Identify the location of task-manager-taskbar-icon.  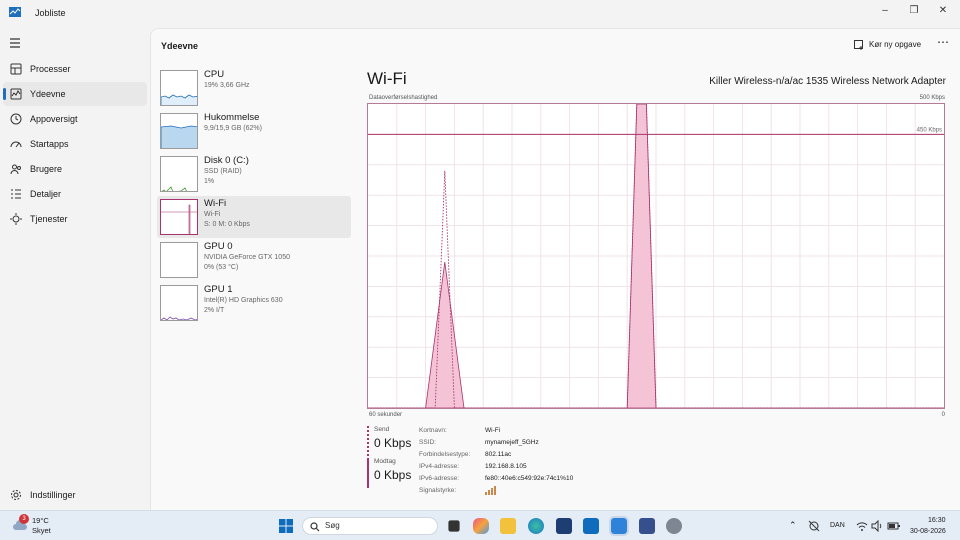
(619, 526).